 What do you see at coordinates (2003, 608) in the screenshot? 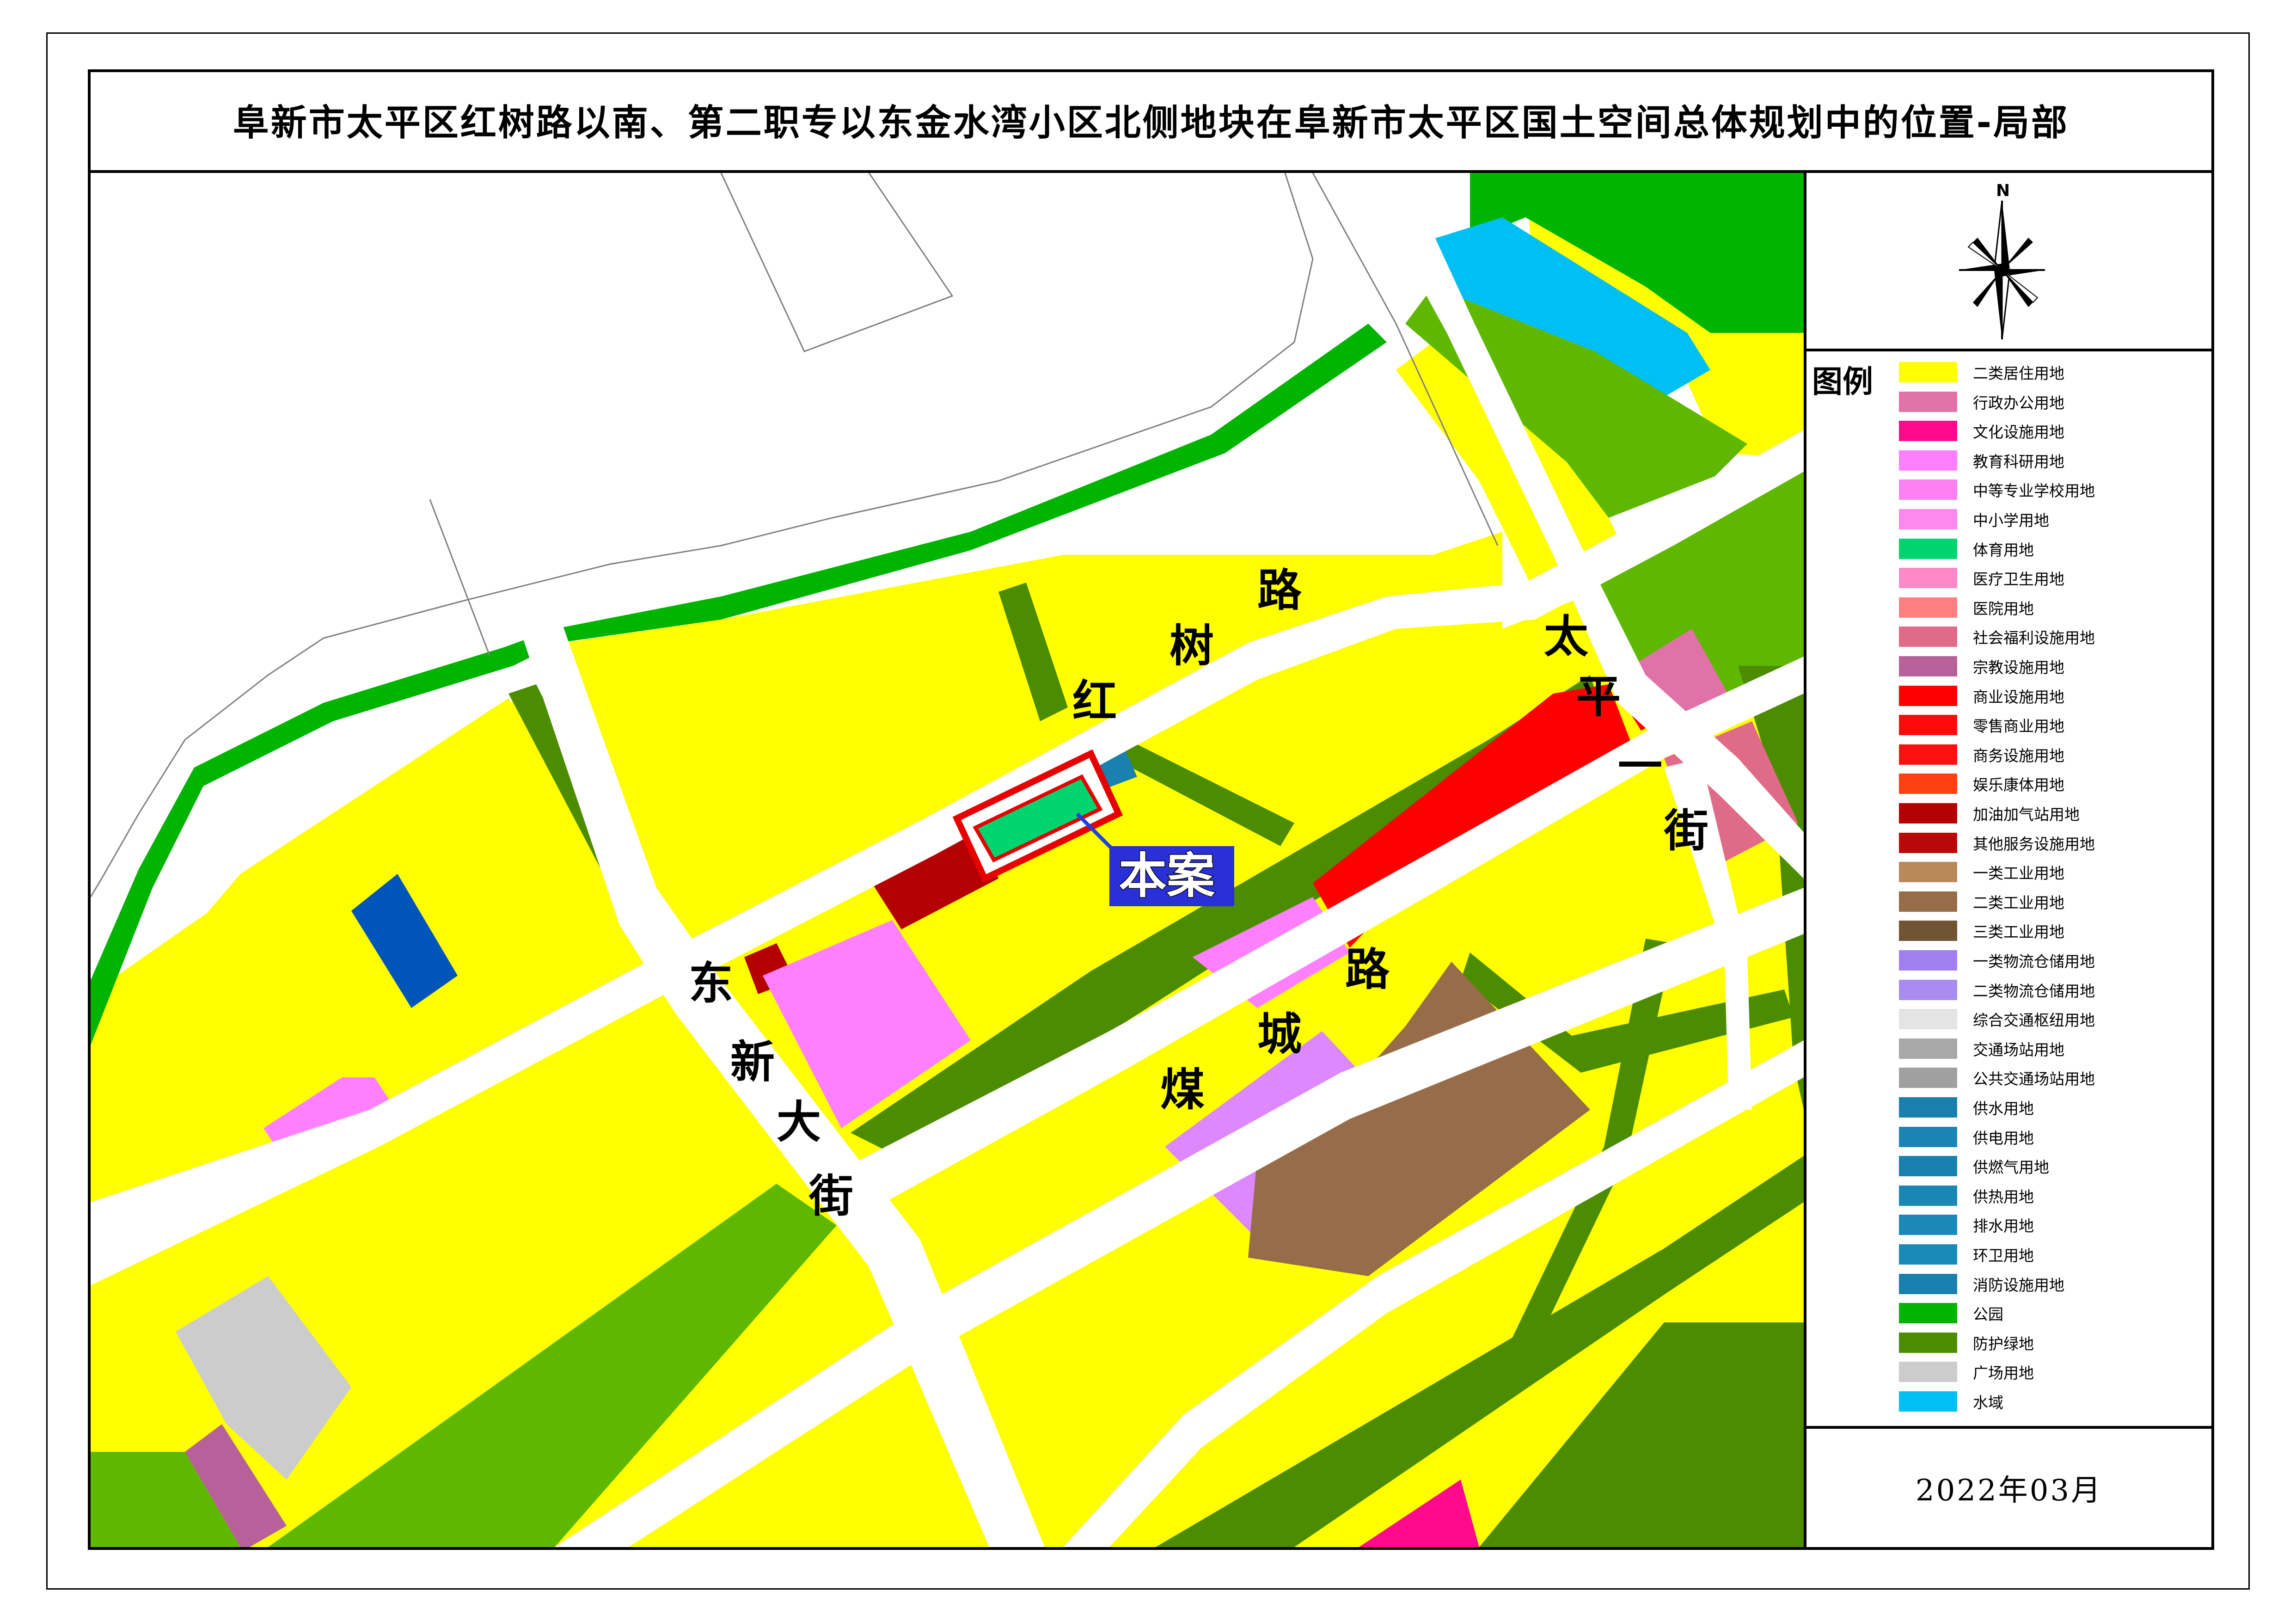
I see `legend-label: 医院用地` at bounding box center [2003, 608].